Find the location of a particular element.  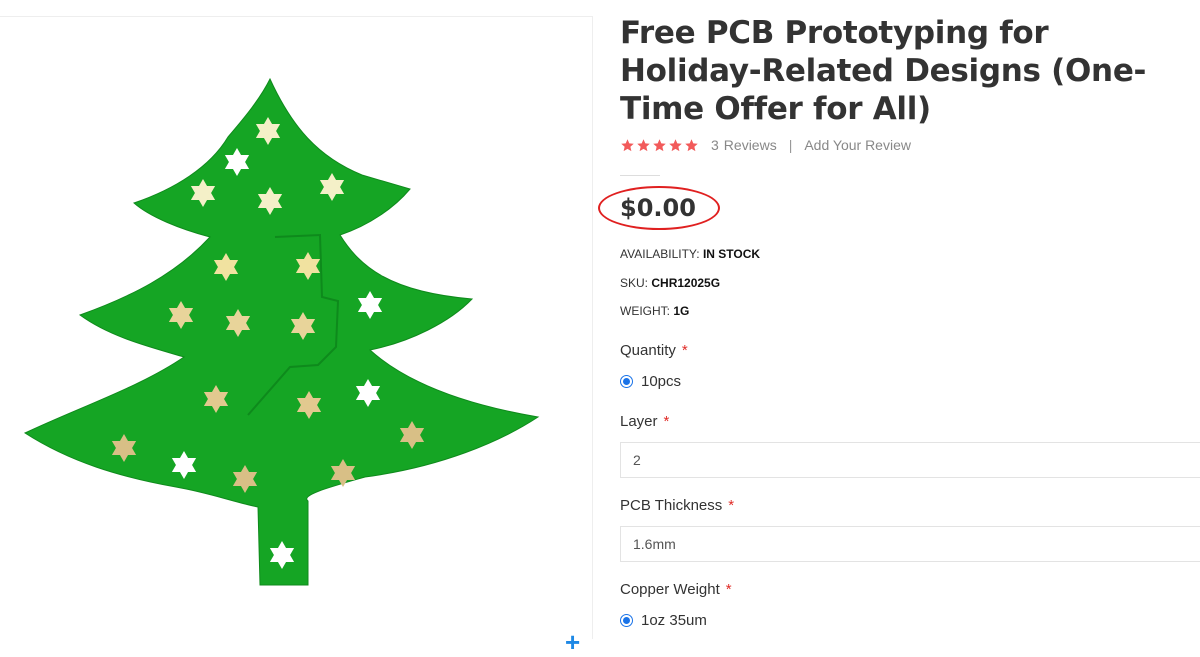

reviews-label: Reviews is located at coordinates (750, 145).